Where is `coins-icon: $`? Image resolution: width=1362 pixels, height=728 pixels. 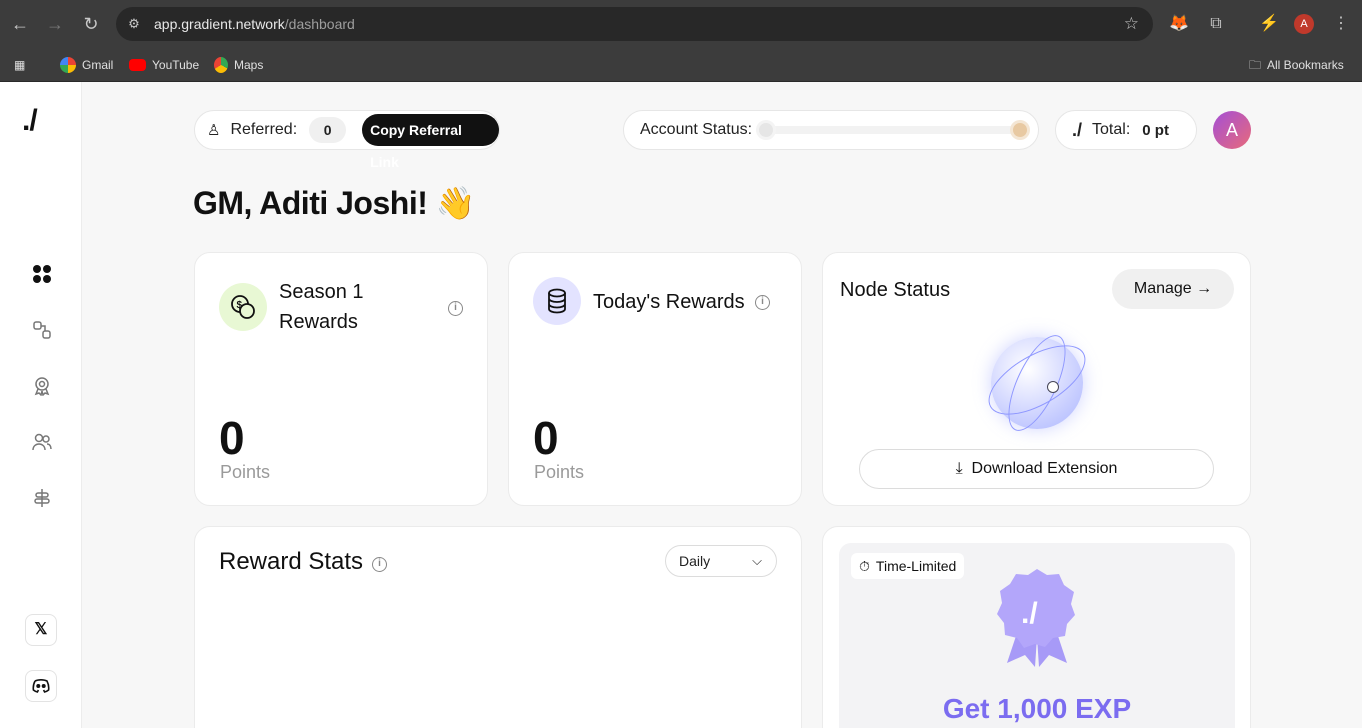
coins-icon: $ is located at coordinates (243, 307).